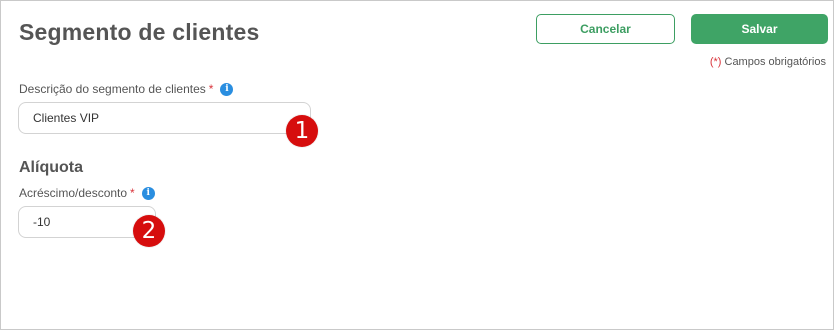  Describe the element at coordinates (149, 231) in the screenshot. I see `annotation-badge-2: 2` at that location.